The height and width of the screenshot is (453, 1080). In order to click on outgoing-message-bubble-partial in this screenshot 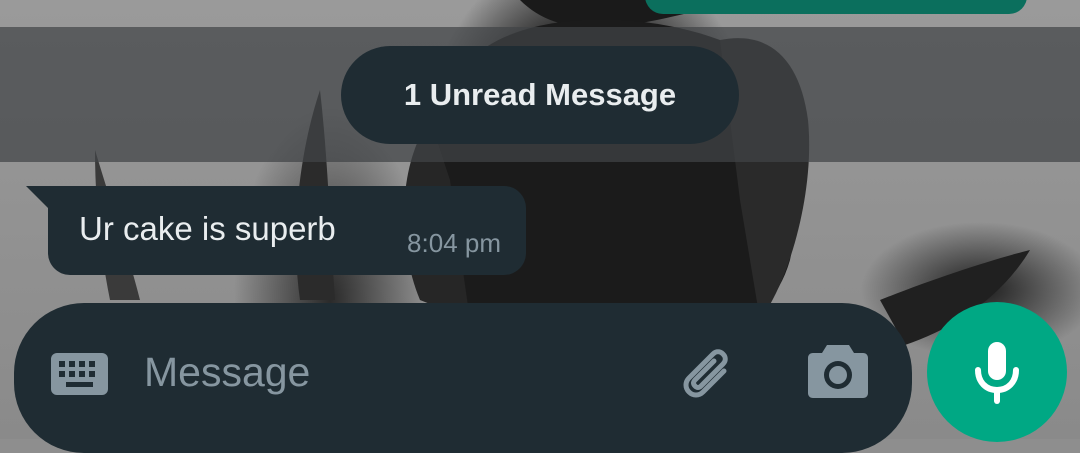, I will do `click(836, 7)`.